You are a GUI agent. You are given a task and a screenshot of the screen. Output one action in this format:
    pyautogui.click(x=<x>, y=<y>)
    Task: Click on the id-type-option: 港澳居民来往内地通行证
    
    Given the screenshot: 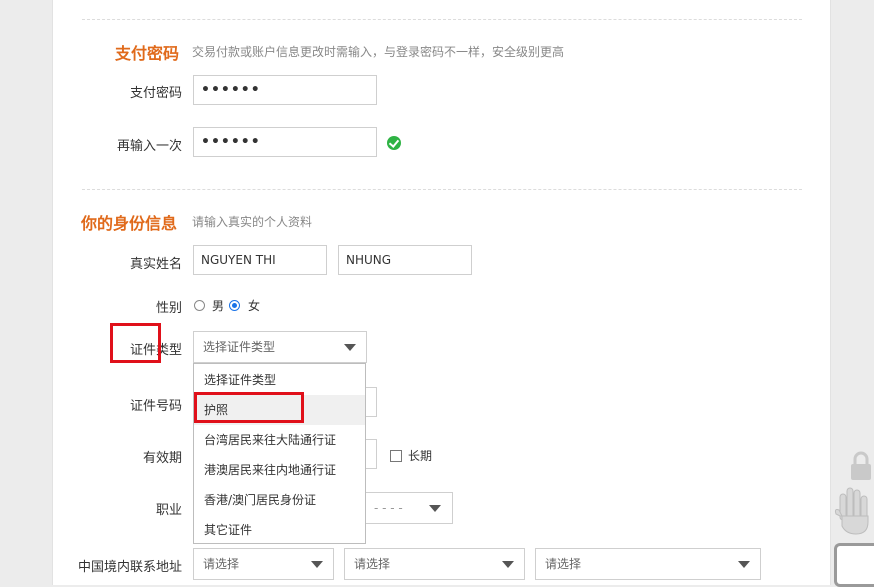 What is the action you would take?
    pyautogui.click(x=279, y=470)
    